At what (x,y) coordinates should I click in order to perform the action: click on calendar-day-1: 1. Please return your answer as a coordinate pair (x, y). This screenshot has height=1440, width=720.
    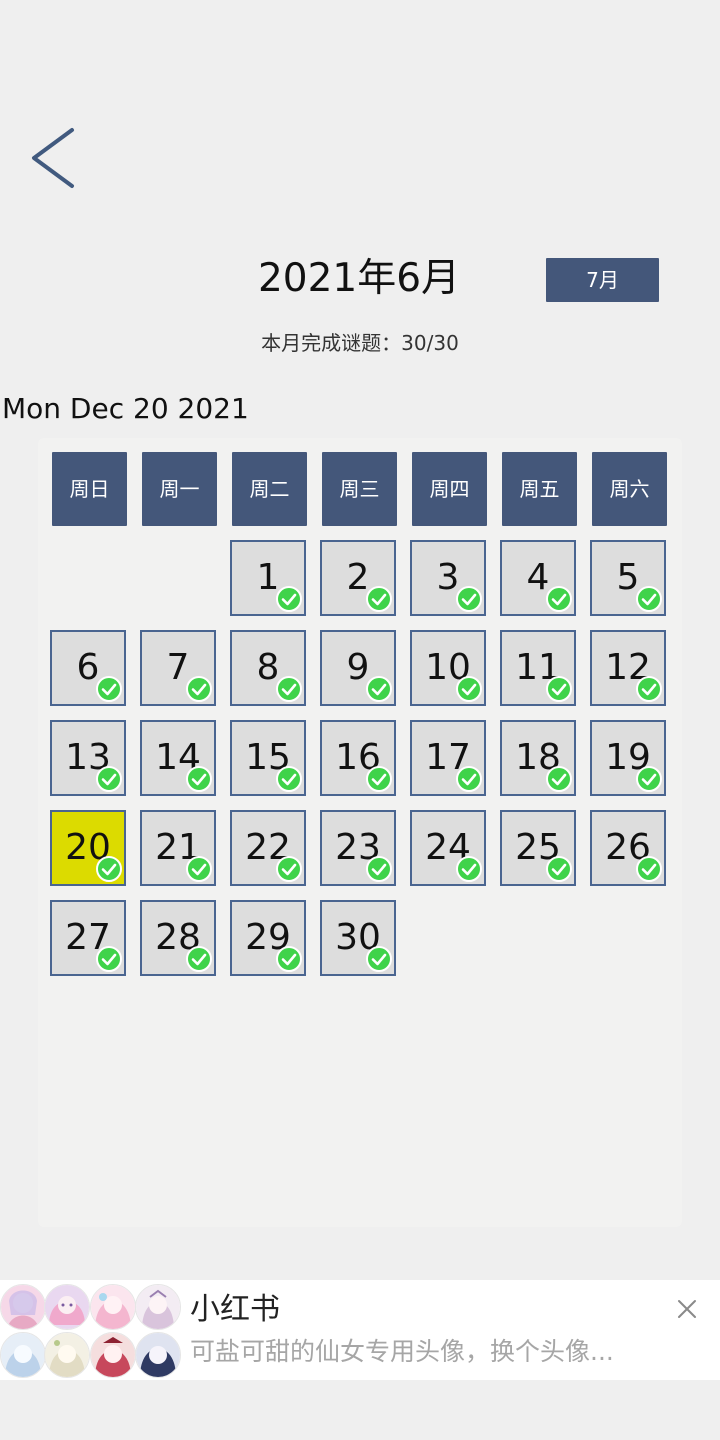
    Looking at the image, I should click on (268, 578).